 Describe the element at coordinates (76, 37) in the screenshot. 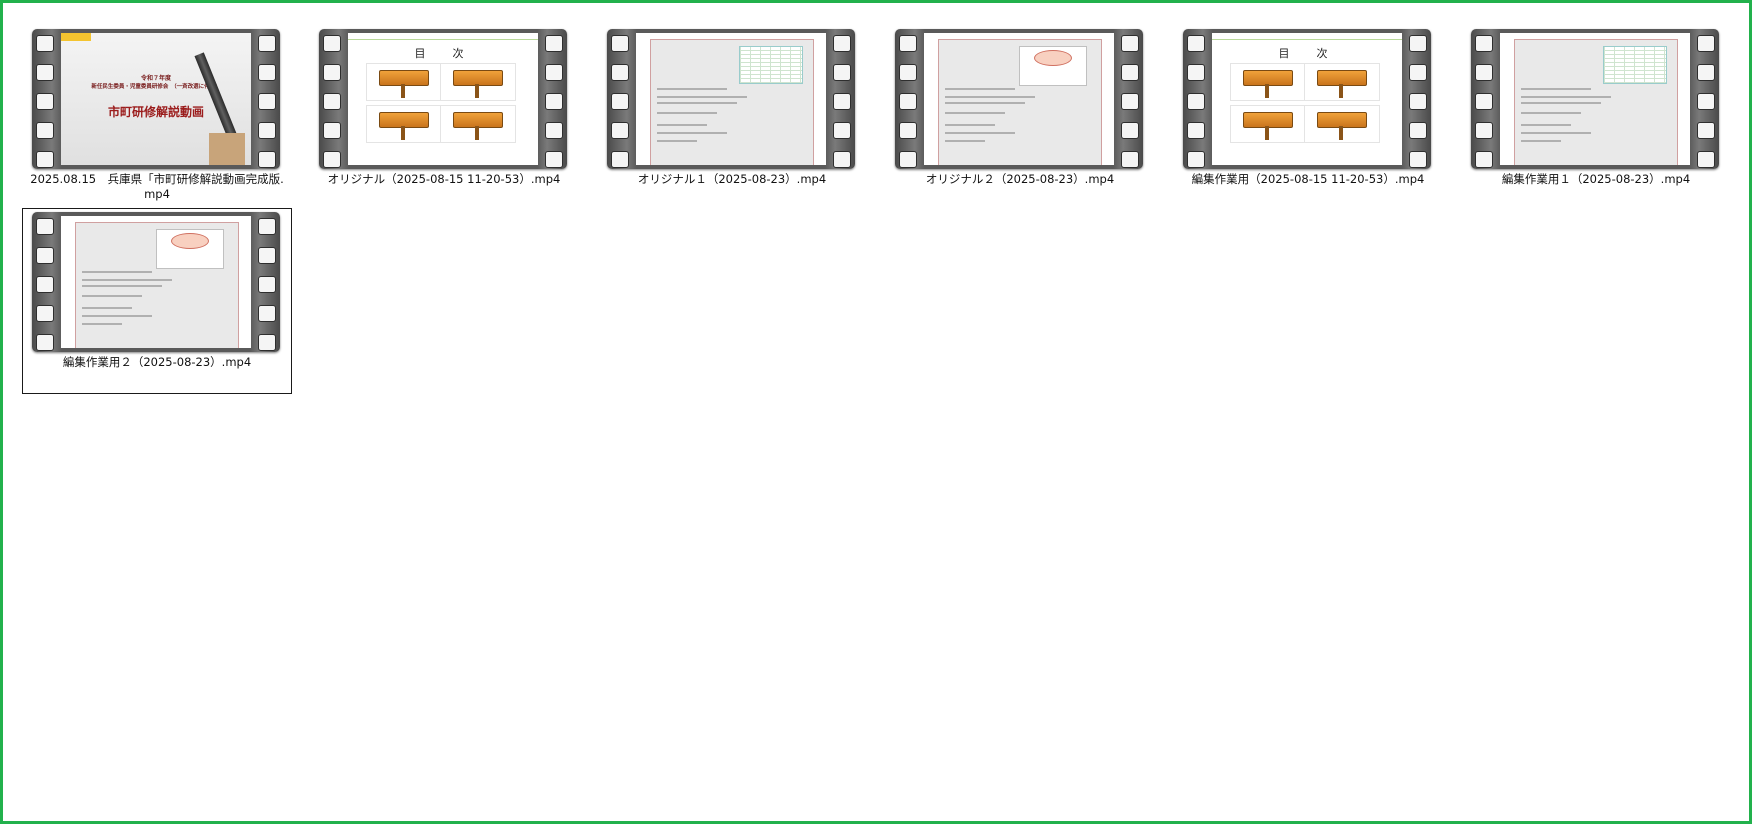

I see `title-accent-bar` at that location.